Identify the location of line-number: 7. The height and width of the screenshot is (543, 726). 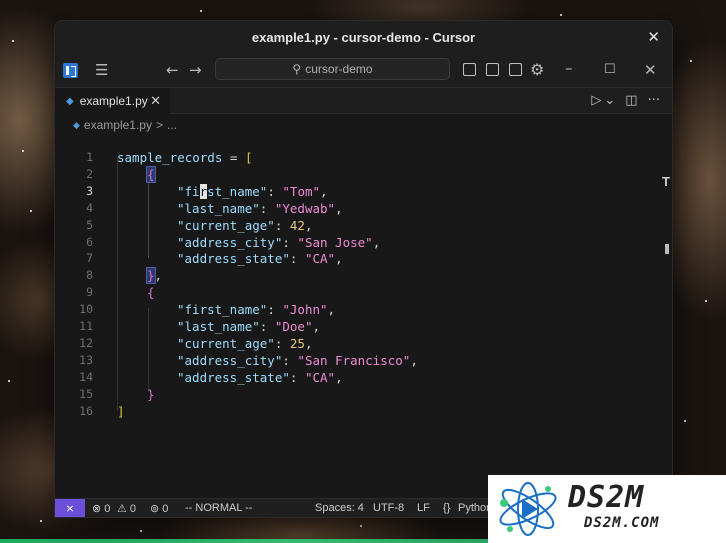
(89, 258).